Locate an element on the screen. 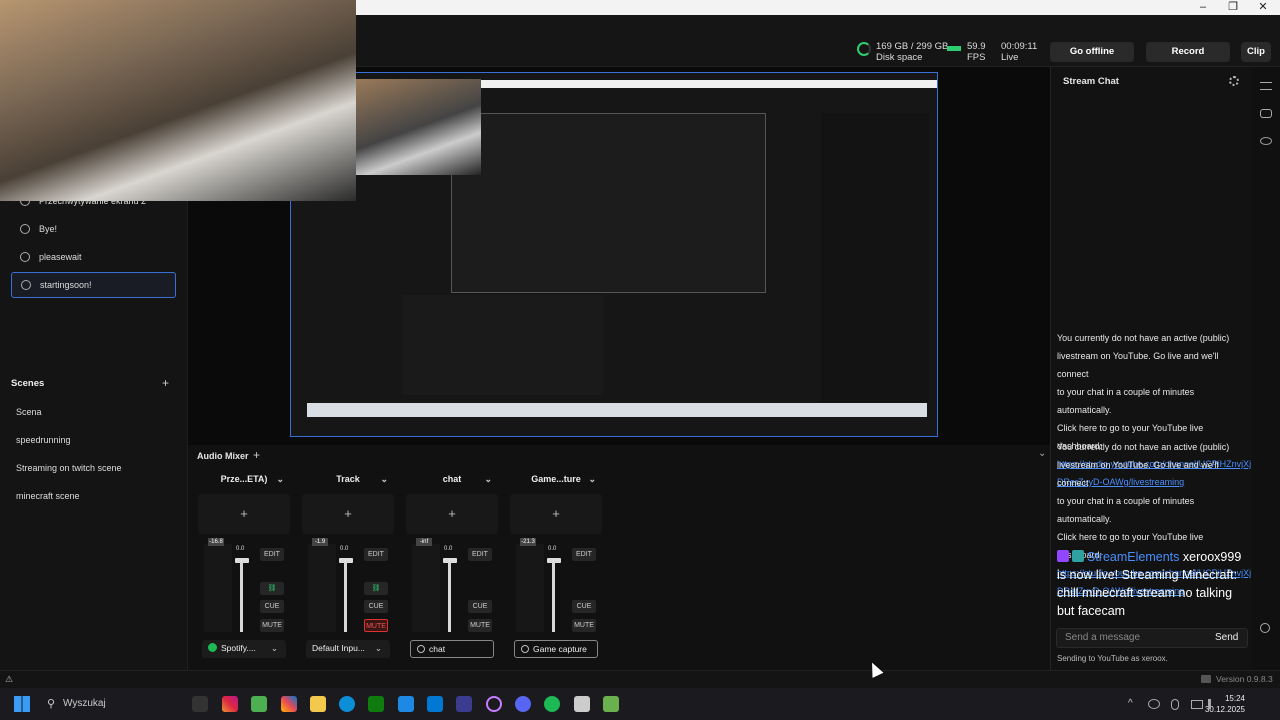  scene-item: minecraft scene is located at coordinates (48, 496).